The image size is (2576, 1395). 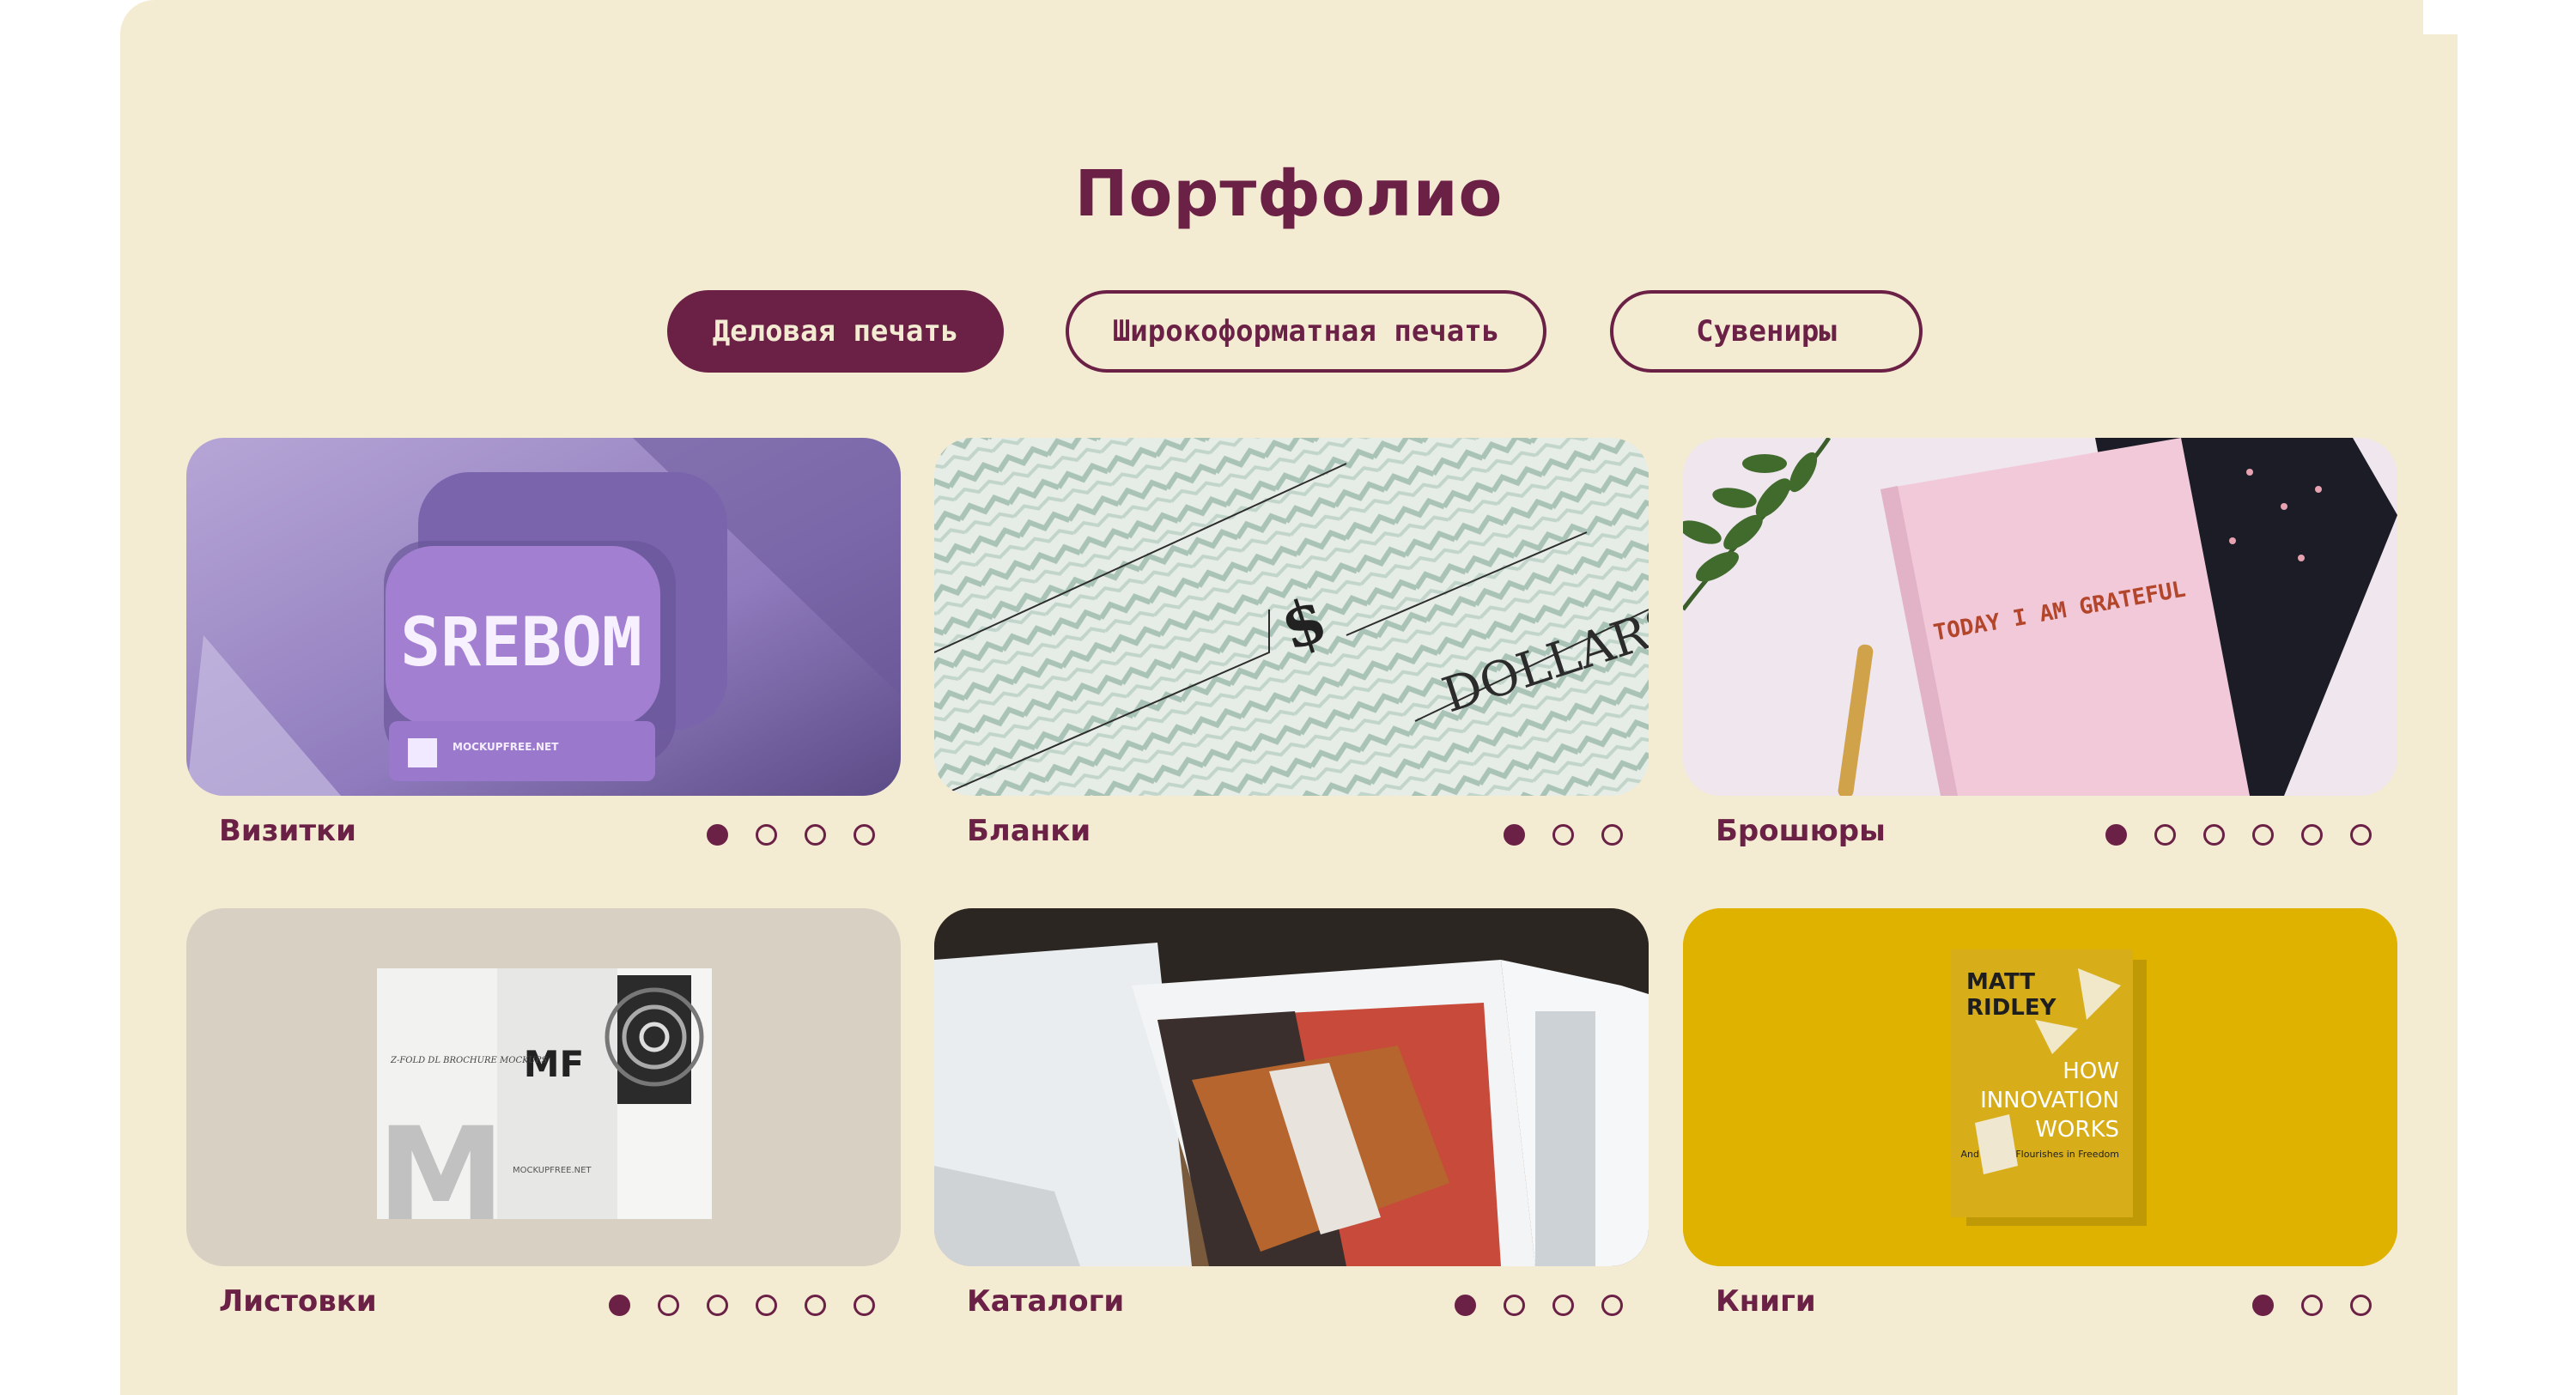 What do you see at coordinates (1801, 831) in the screenshot?
I see `card-caption: Брошюры` at bounding box center [1801, 831].